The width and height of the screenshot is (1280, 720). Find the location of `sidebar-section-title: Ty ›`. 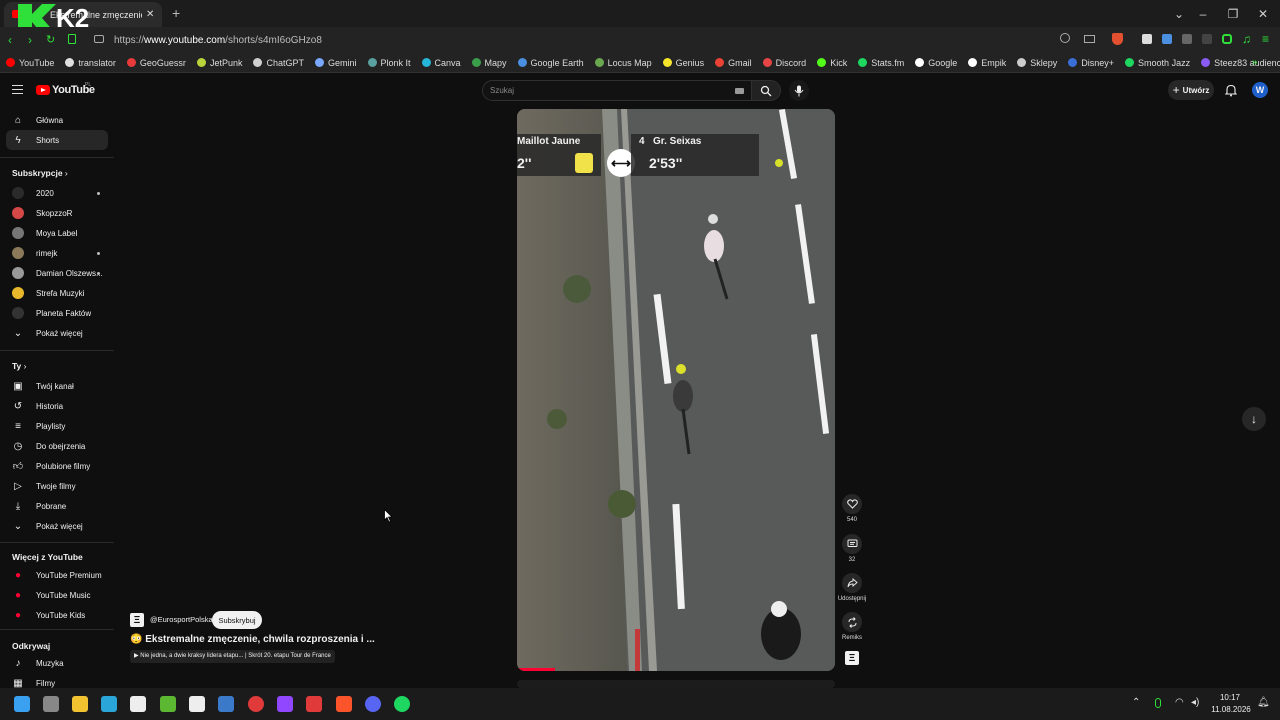

sidebar-section-title: Ty › is located at coordinates (19, 366).